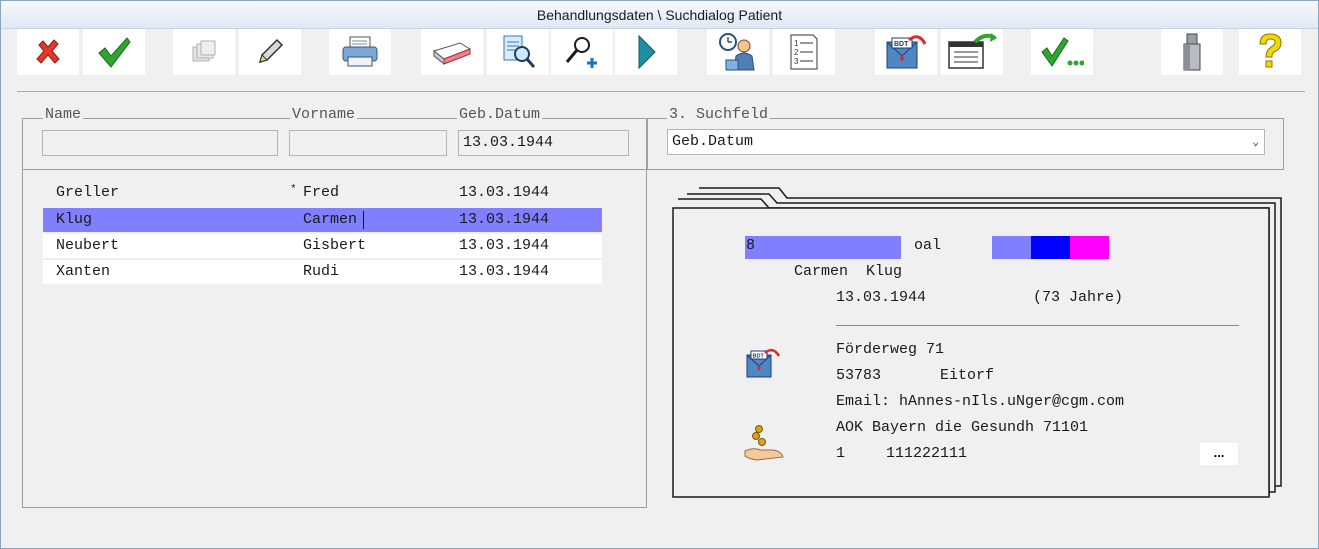 The image size is (1319, 549). What do you see at coordinates (713, 141) in the screenshot?
I see `suchfeld-select-value: Geb.Datum` at bounding box center [713, 141].